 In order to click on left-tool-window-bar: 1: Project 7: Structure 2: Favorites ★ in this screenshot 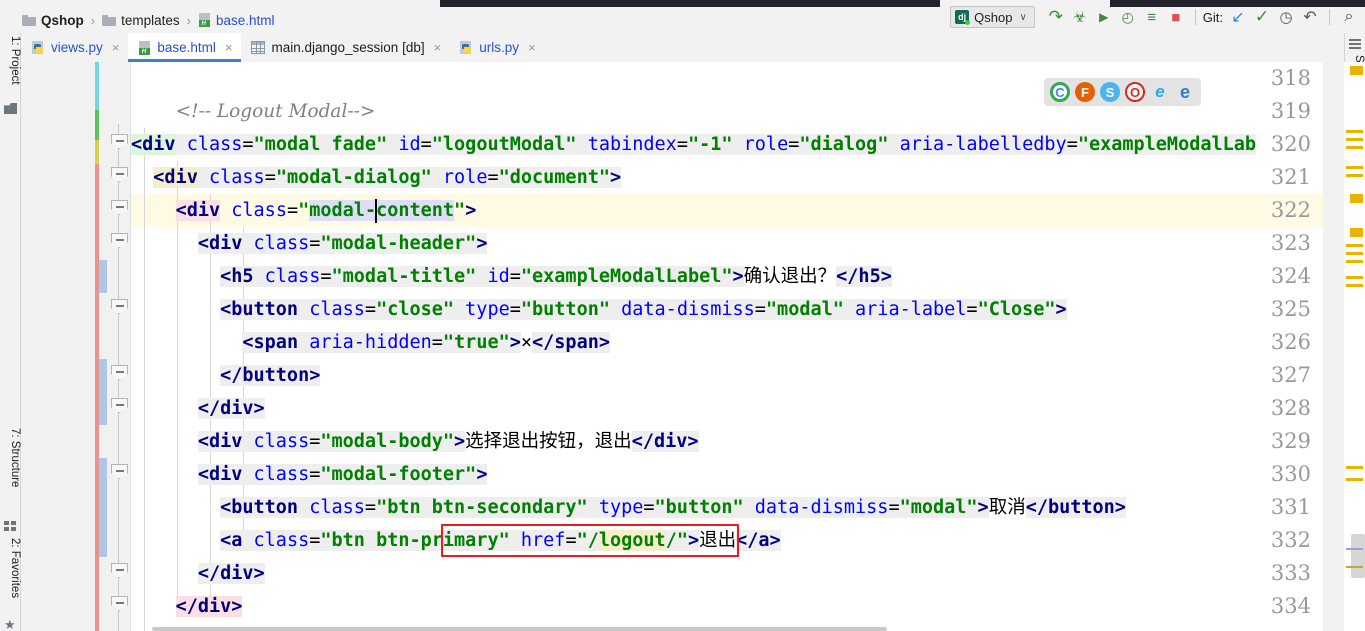, I will do `click(10, 332)`.